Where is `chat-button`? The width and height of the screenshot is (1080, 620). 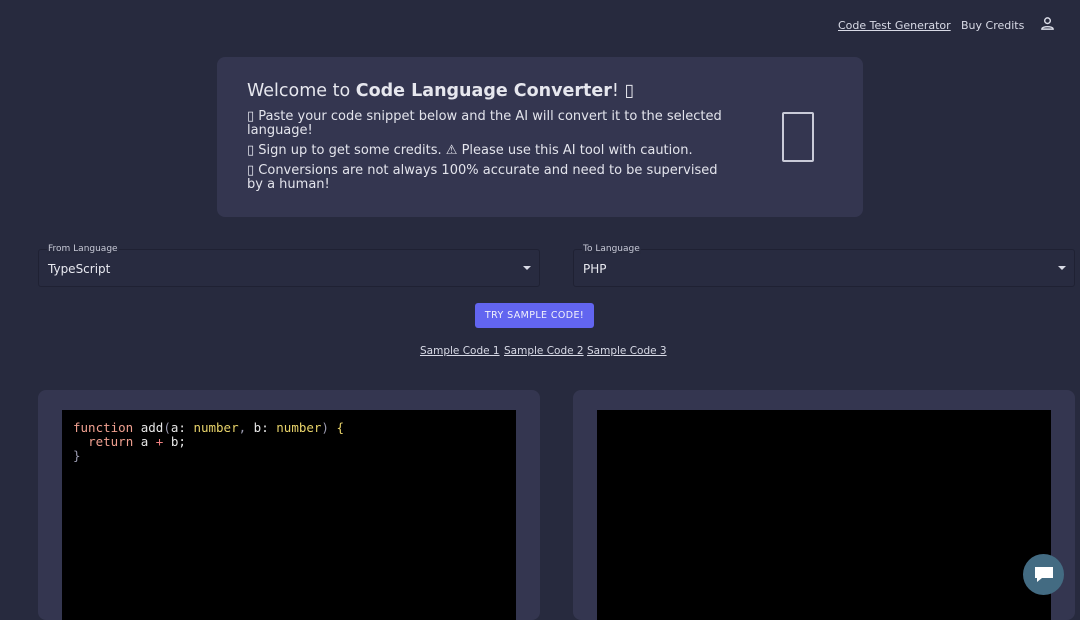 chat-button is located at coordinates (1043, 574).